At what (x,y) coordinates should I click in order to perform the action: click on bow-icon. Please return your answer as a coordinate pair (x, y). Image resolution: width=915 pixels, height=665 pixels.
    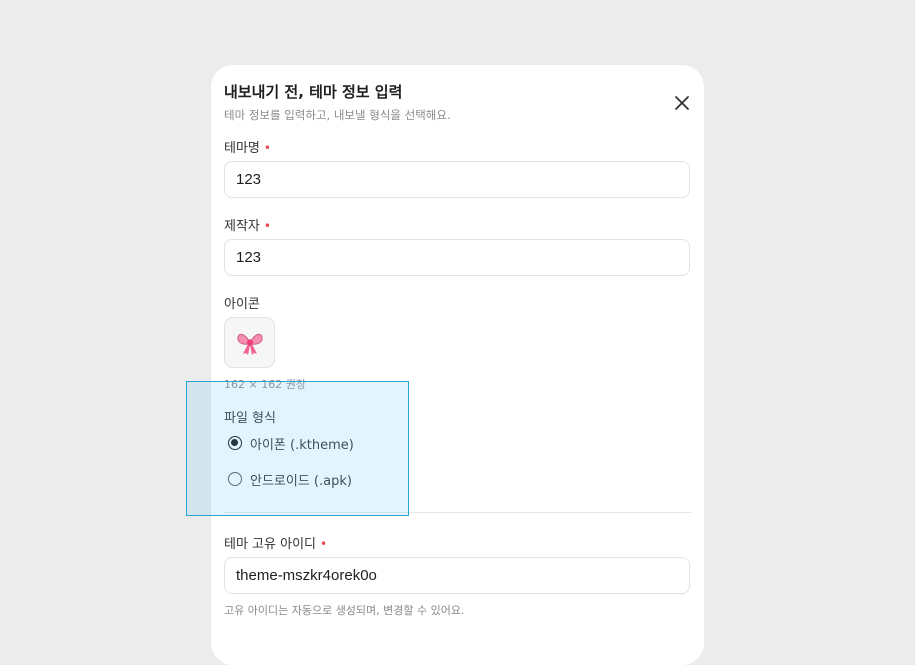
    Looking at the image, I should click on (250, 344).